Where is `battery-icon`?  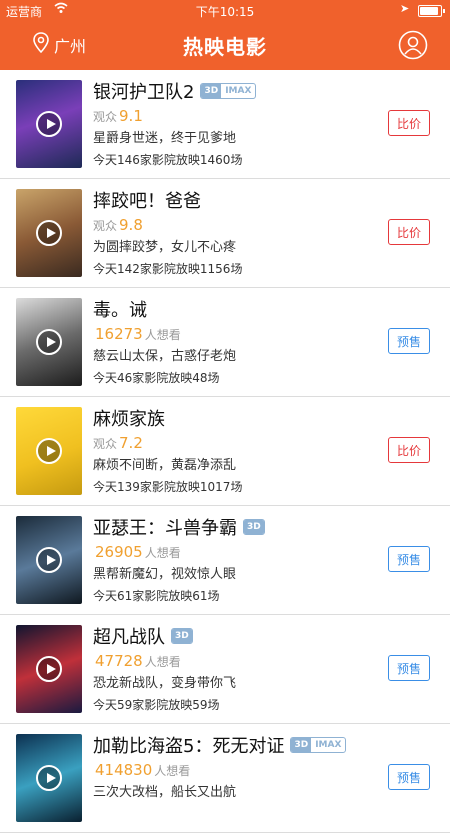 battery-icon is located at coordinates (431, 11).